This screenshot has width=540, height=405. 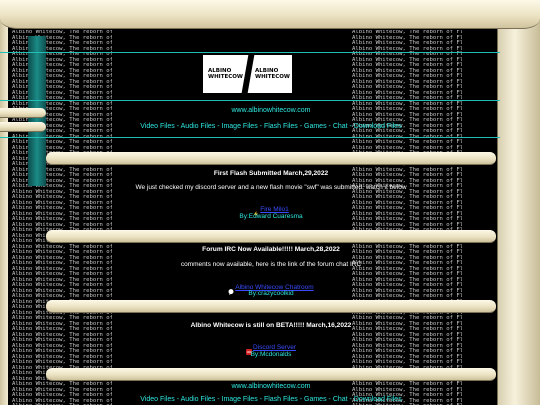 I want to click on post-link: Fire Milo1, so click(x=274, y=209).